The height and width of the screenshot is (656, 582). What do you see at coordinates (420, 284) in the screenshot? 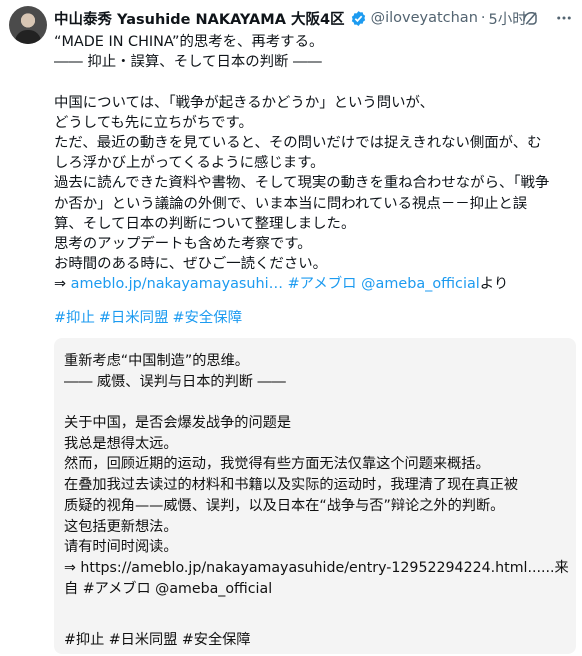
I see `mention-ameba: @ameba_official` at bounding box center [420, 284].